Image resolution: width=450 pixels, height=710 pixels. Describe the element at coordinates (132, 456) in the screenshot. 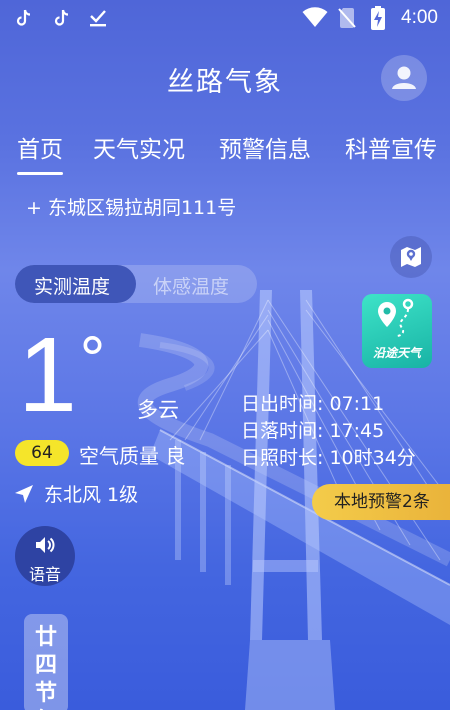

I see `air-quality-label: 空气质量 良` at that location.